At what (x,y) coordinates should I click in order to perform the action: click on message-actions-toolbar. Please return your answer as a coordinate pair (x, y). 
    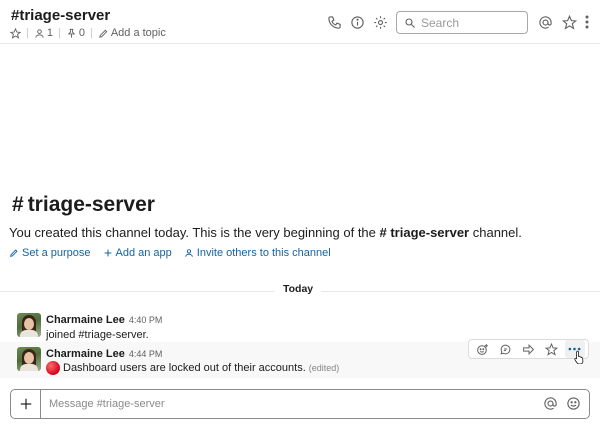
    Looking at the image, I should click on (528, 349).